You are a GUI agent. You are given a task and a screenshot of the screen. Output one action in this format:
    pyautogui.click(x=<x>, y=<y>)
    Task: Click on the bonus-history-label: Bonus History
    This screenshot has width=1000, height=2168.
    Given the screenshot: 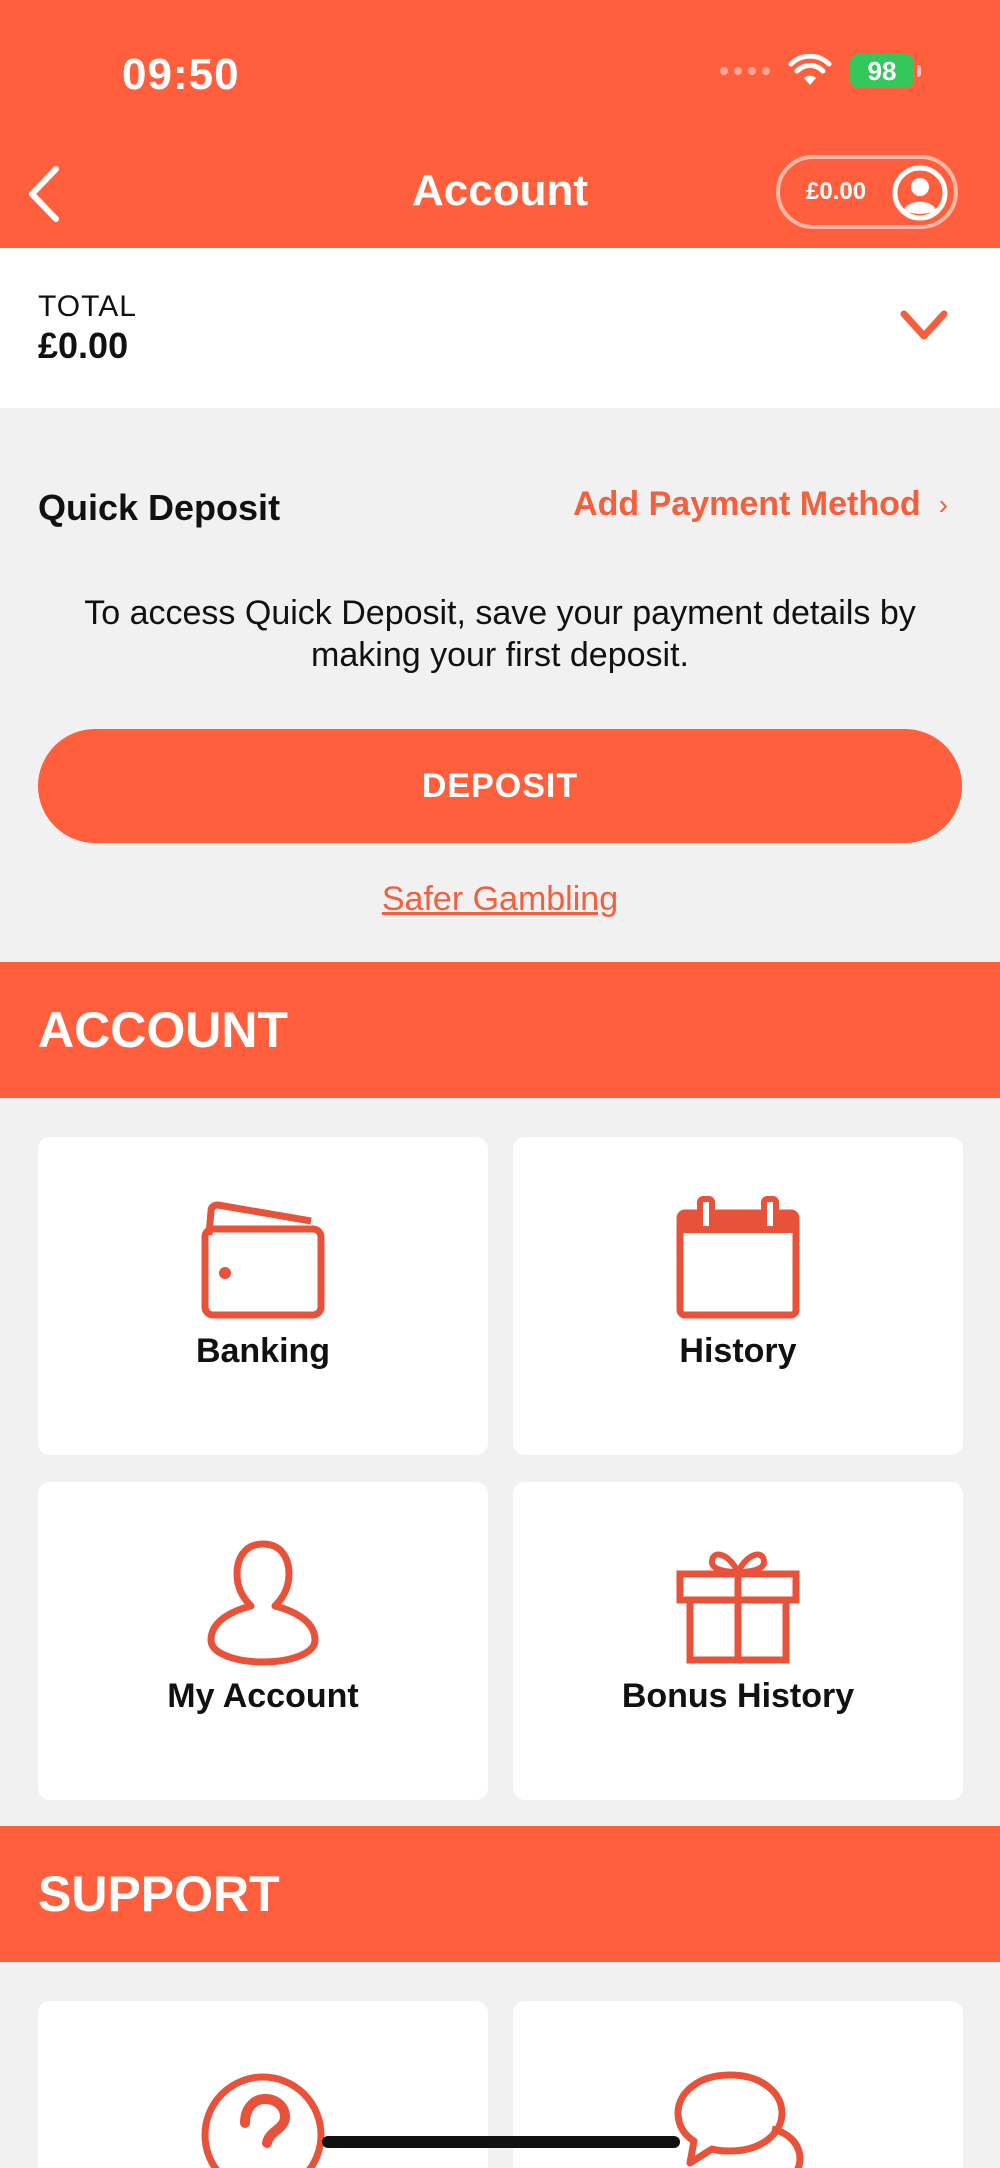 What is the action you would take?
    pyautogui.click(x=738, y=1696)
    